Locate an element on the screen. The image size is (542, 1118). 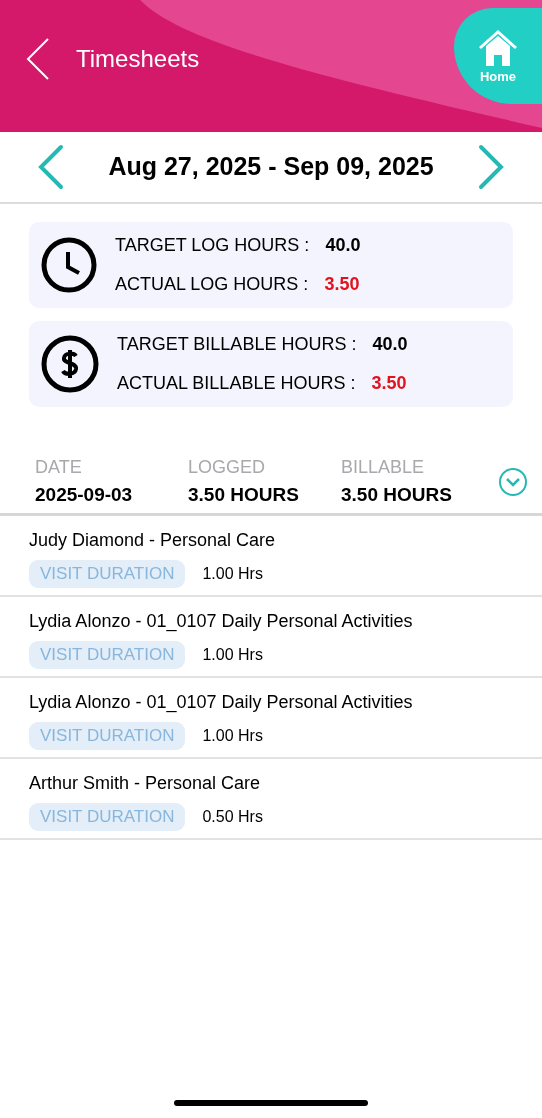
chevron-circle-icon is located at coordinates (513, 481).